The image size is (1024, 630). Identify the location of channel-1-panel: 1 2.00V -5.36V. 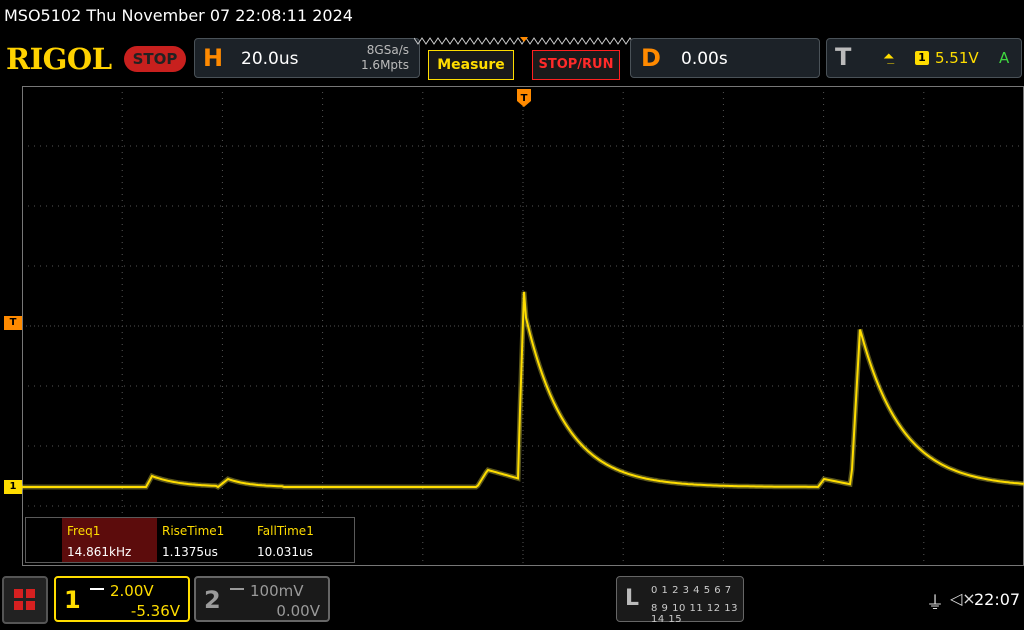
(122, 599).